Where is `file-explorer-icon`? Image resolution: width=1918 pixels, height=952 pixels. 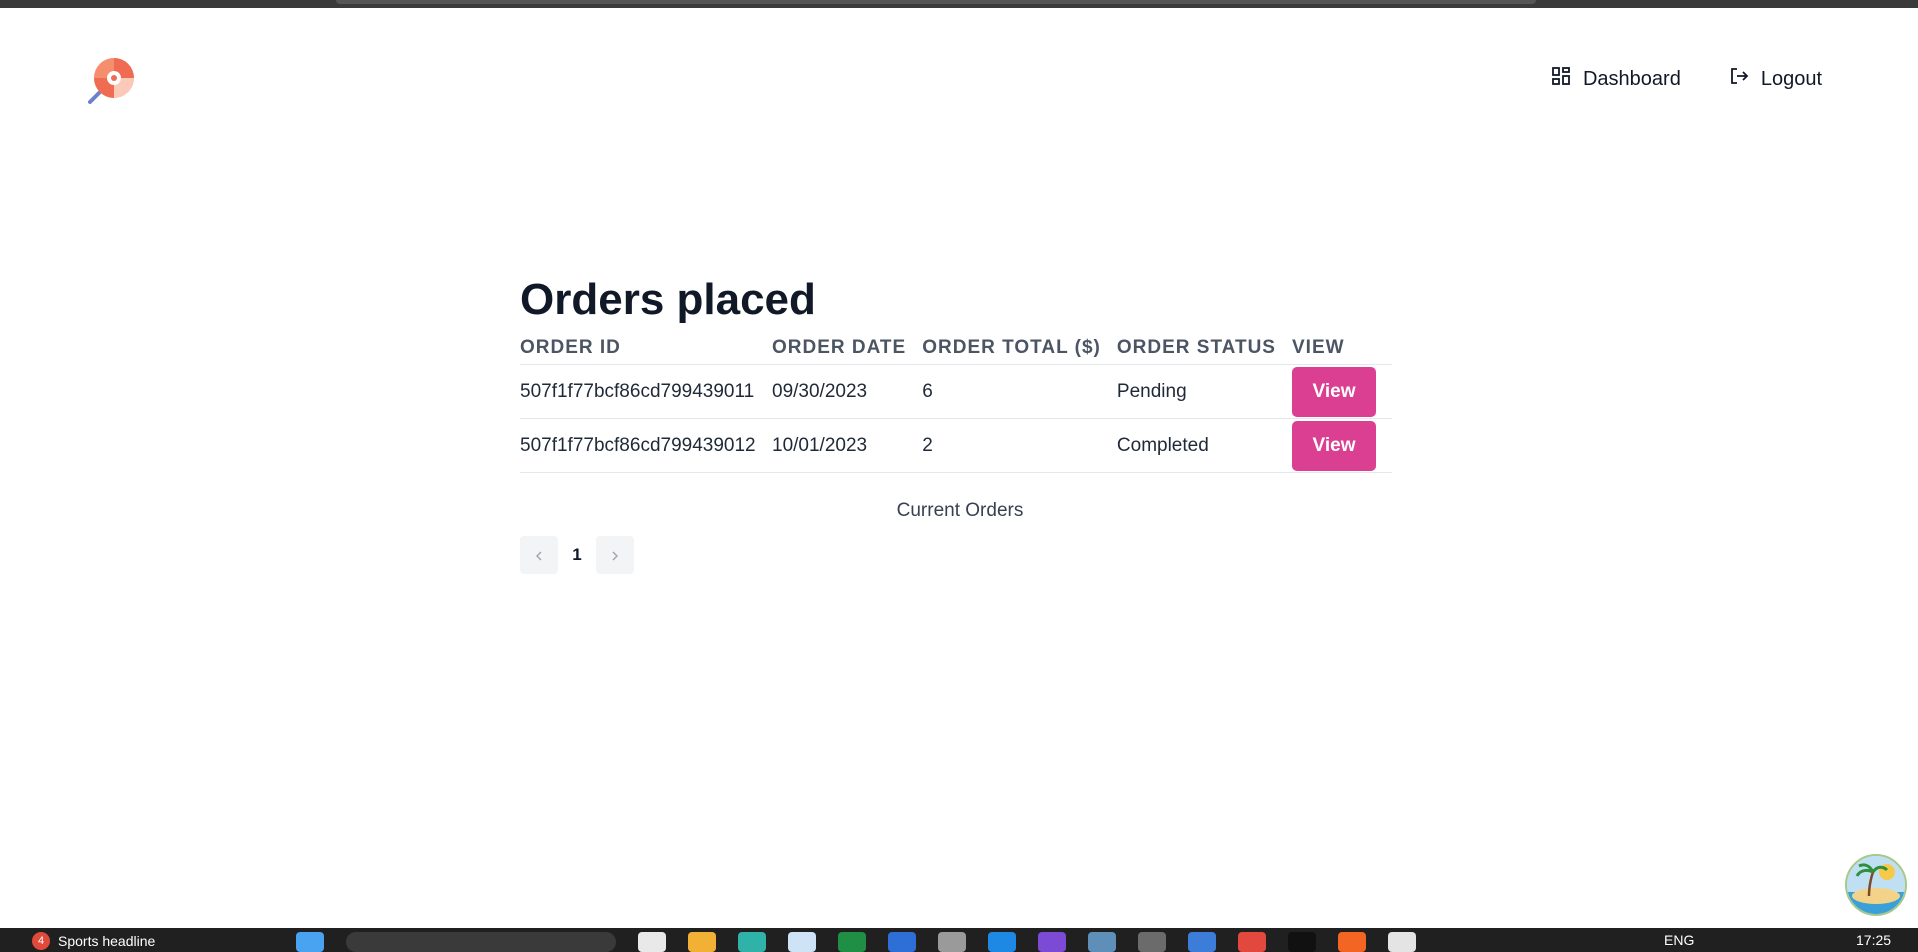 file-explorer-icon is located at coordinates (702, 942).